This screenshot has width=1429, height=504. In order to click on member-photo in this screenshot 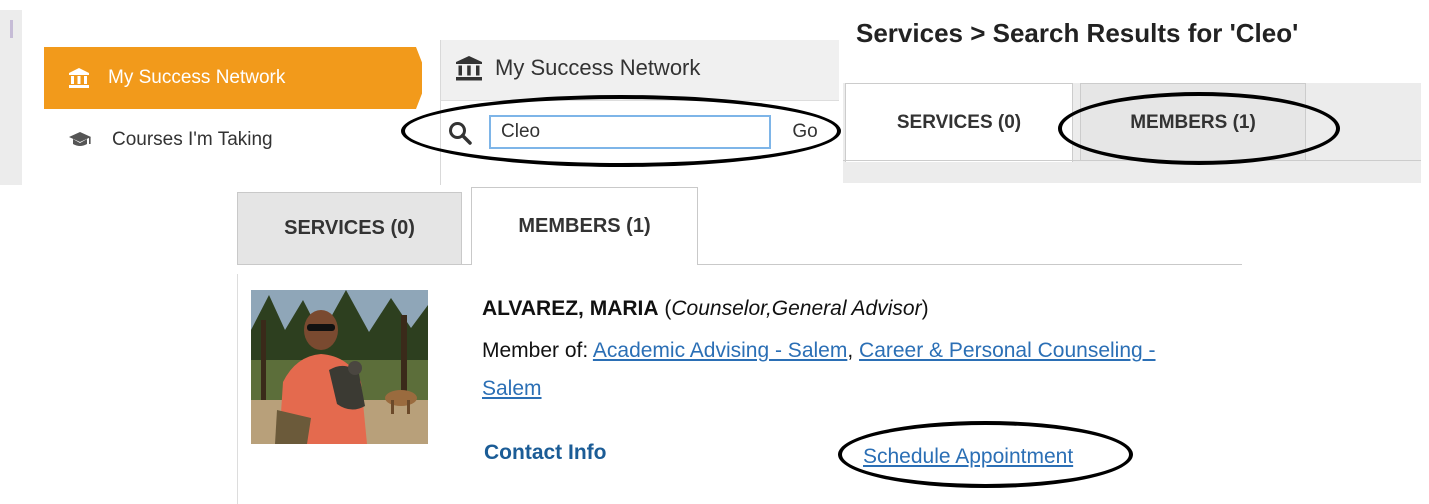, I will do `click(339, 367)`.